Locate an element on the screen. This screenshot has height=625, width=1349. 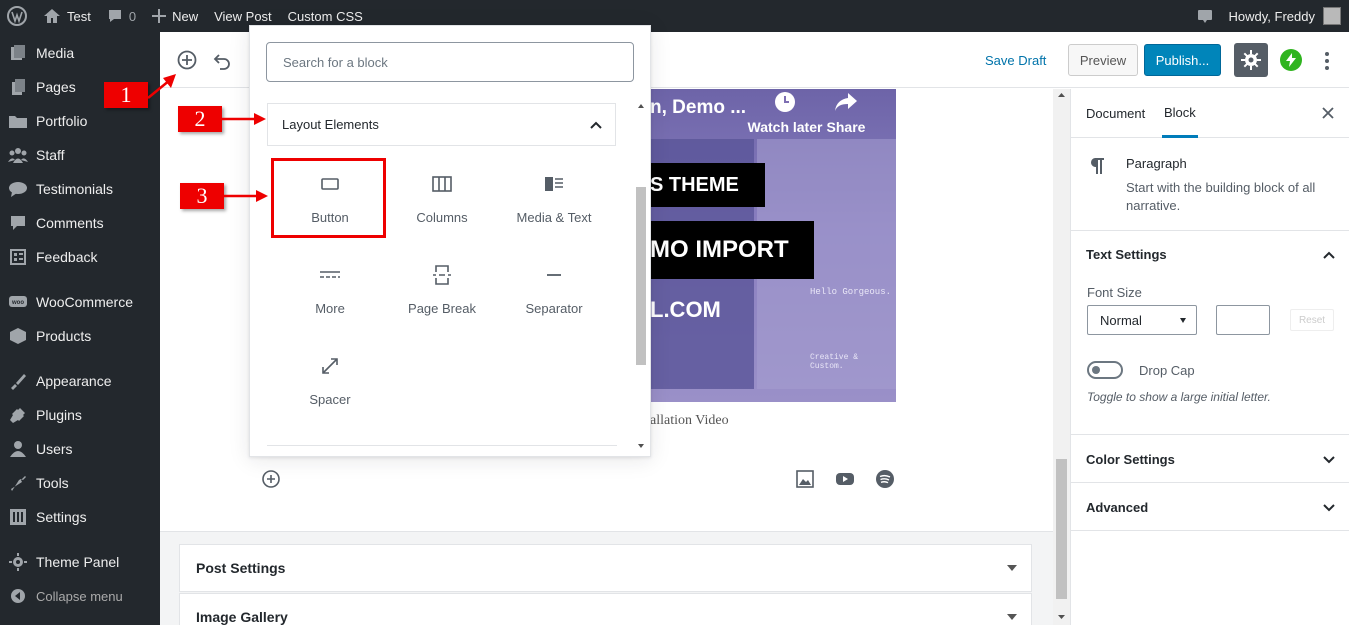
inserter-scrollbar-thumb is located at coordinates (641, 276).